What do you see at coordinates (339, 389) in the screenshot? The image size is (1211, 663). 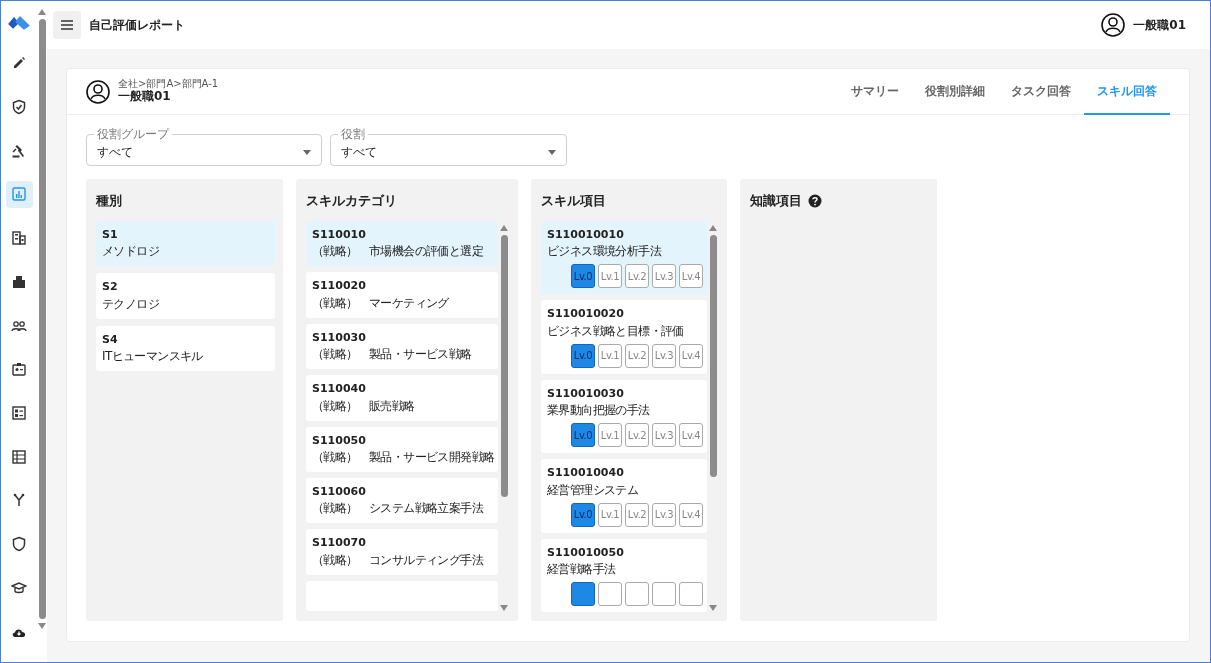 I see `item-code: S110040` at bounding box center [339, 389].